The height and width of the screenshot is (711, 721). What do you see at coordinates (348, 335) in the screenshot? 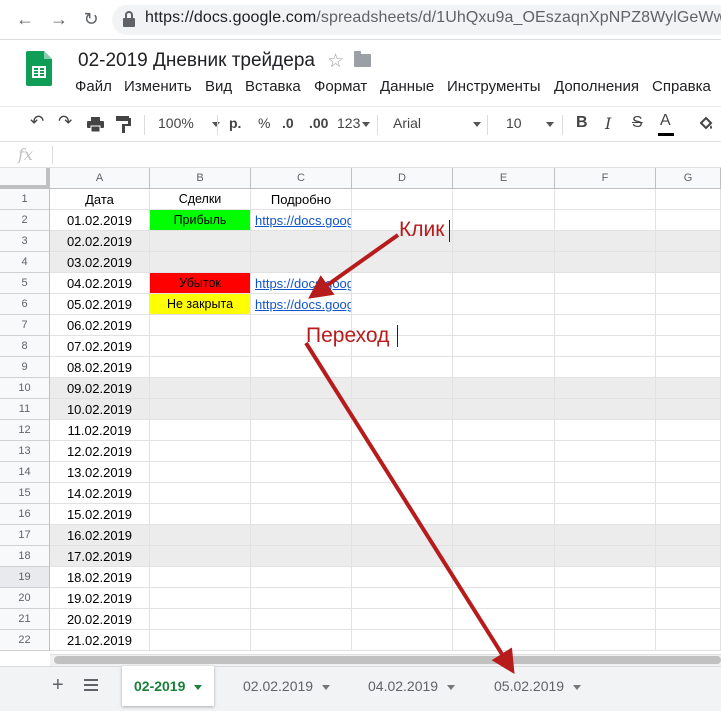
I see `goto-annotation: Переход` at bounding box center [348, 335].